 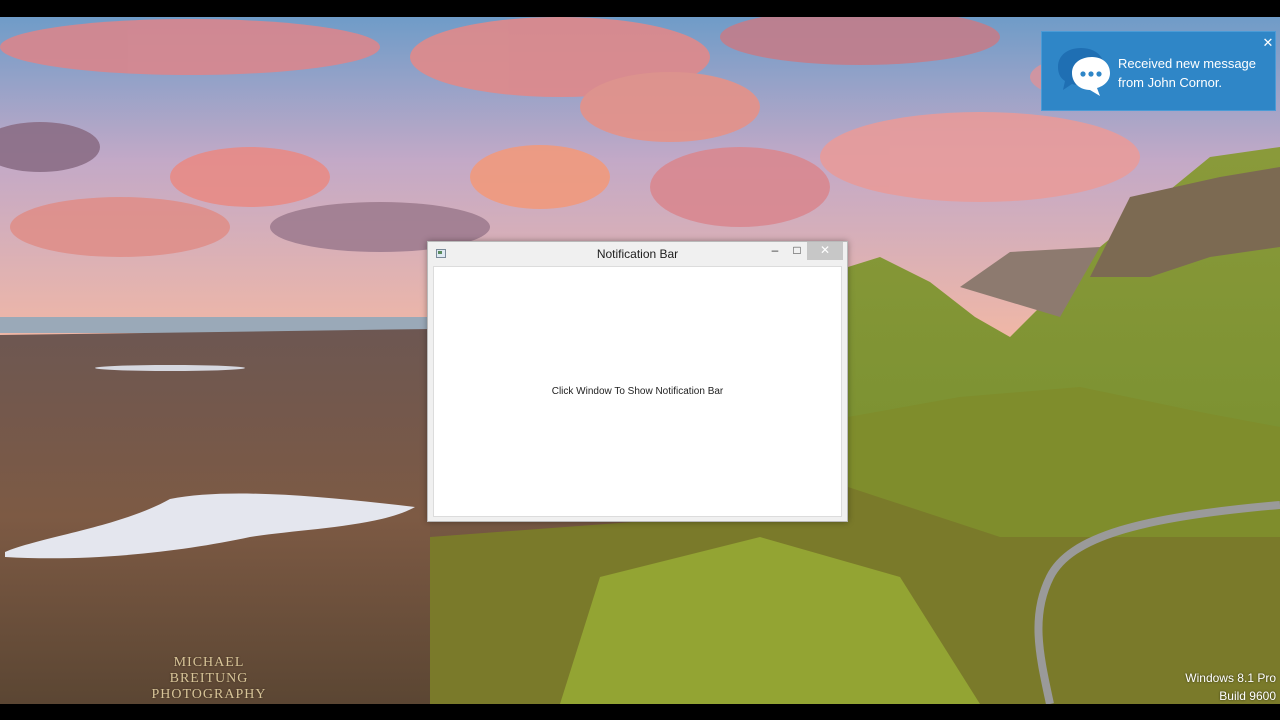 I want to click on letterbox-top, so click(x=640, y=8).